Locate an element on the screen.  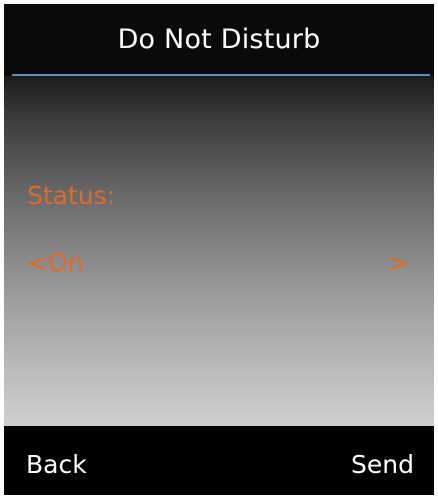
title-bar: Do Not Disturb is located at coordinates (219, 40).